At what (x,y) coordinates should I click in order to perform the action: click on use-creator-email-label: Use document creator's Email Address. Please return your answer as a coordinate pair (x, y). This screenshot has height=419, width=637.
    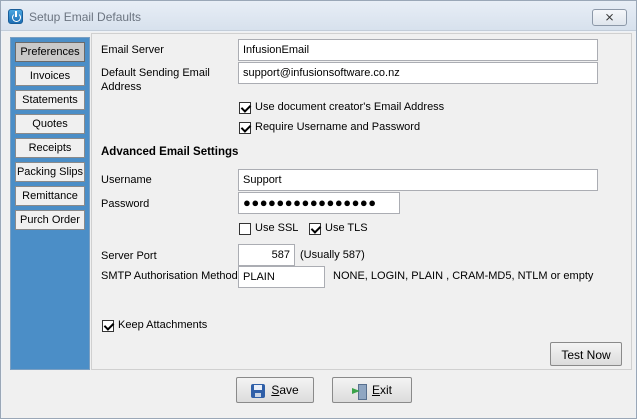
    Looking at the image, I should click on (350, 107).